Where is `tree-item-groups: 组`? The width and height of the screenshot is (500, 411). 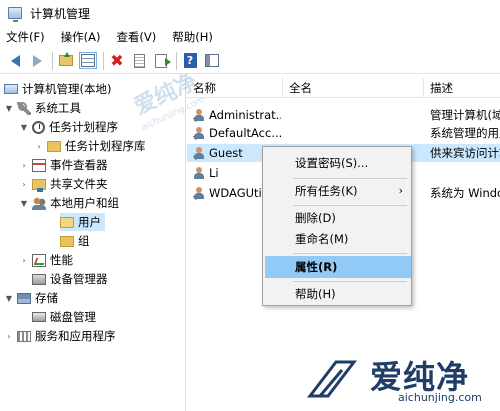 tree-item-groups: 组 is located at coordinates (75, 241).